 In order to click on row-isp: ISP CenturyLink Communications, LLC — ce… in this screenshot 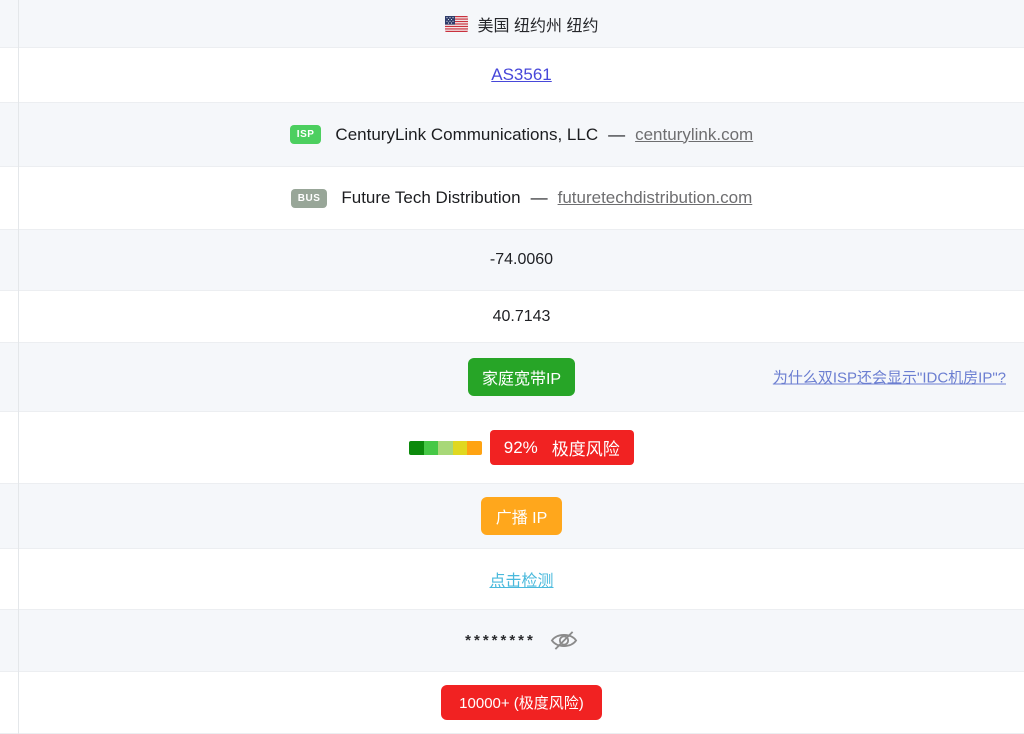, I will do `click(512, 135)`.